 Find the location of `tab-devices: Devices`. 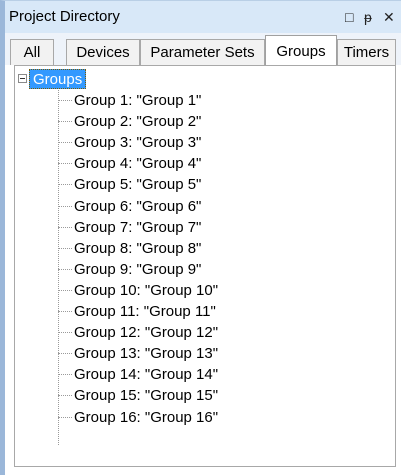

tab-devices: Devices is located at coordinates (103, 52).